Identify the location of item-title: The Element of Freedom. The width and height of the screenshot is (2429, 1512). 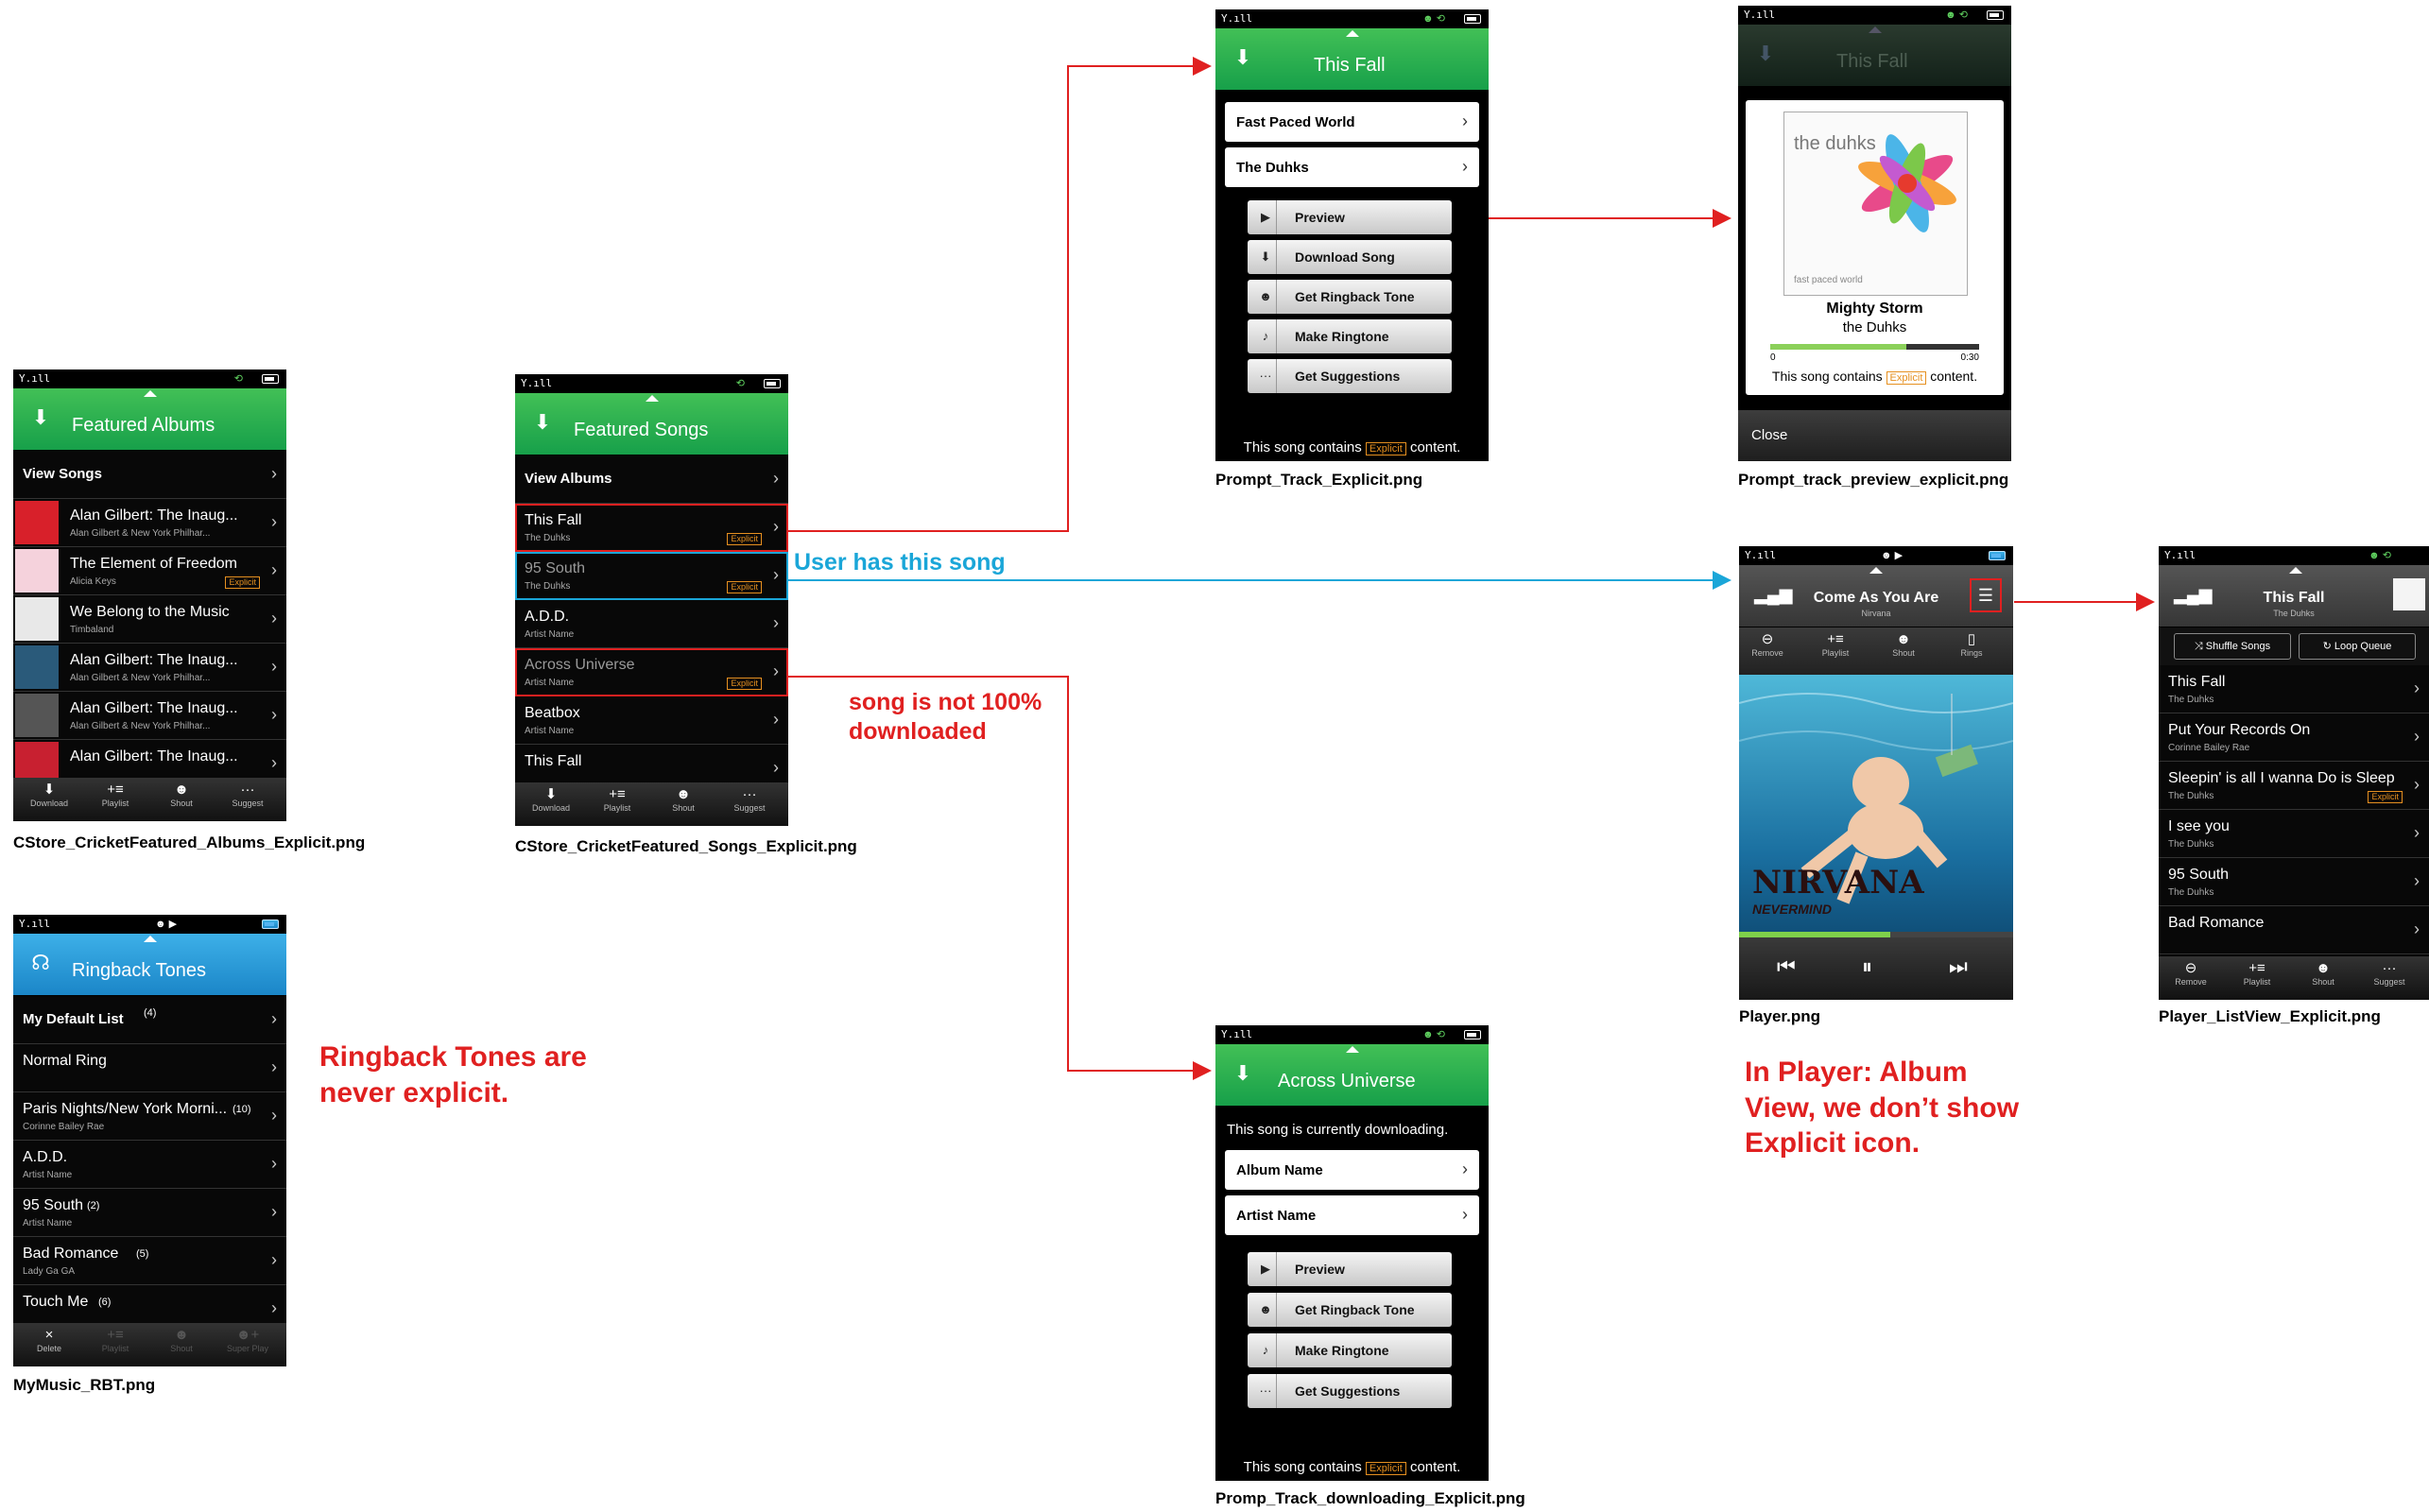
(154, 564).